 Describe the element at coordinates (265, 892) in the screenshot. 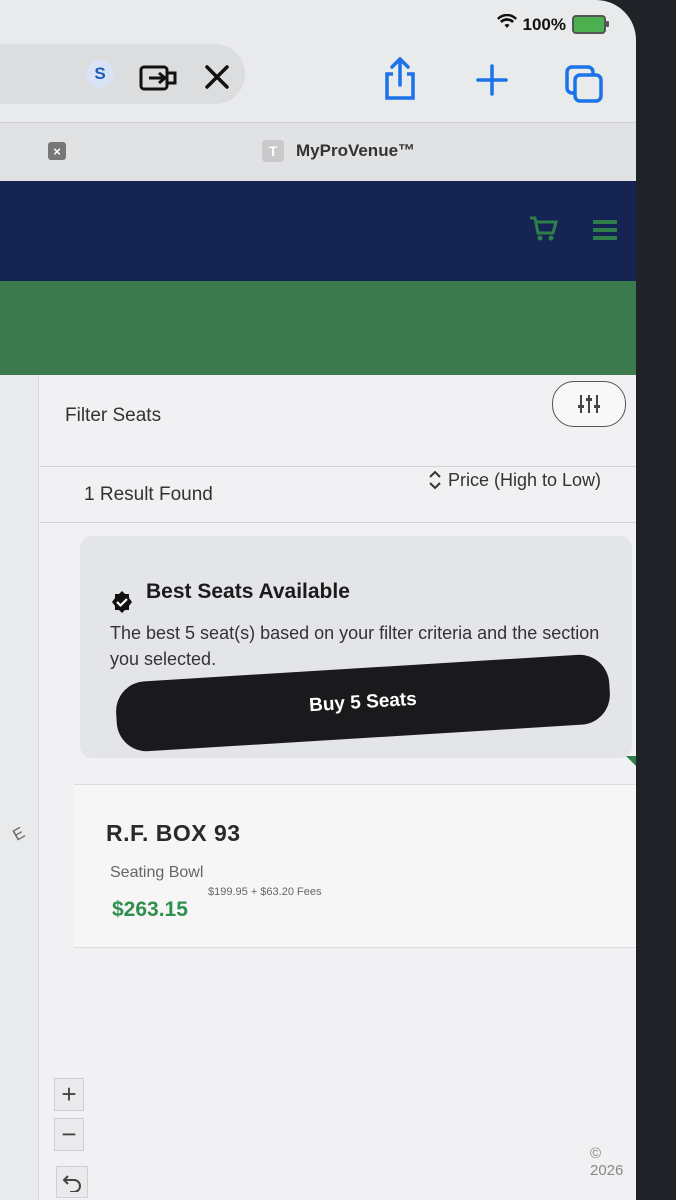

I see `seat-fees: $199.95 + $63.20 Fees` at that location.